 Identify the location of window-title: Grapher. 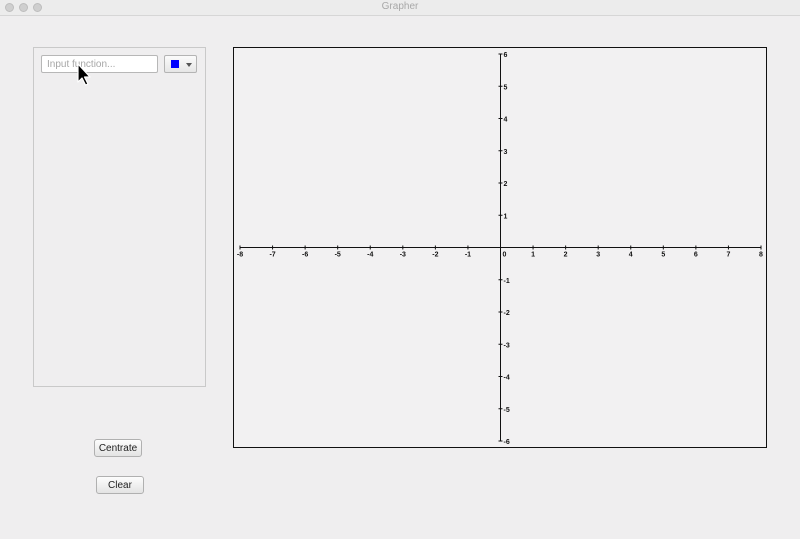
(400, 6).